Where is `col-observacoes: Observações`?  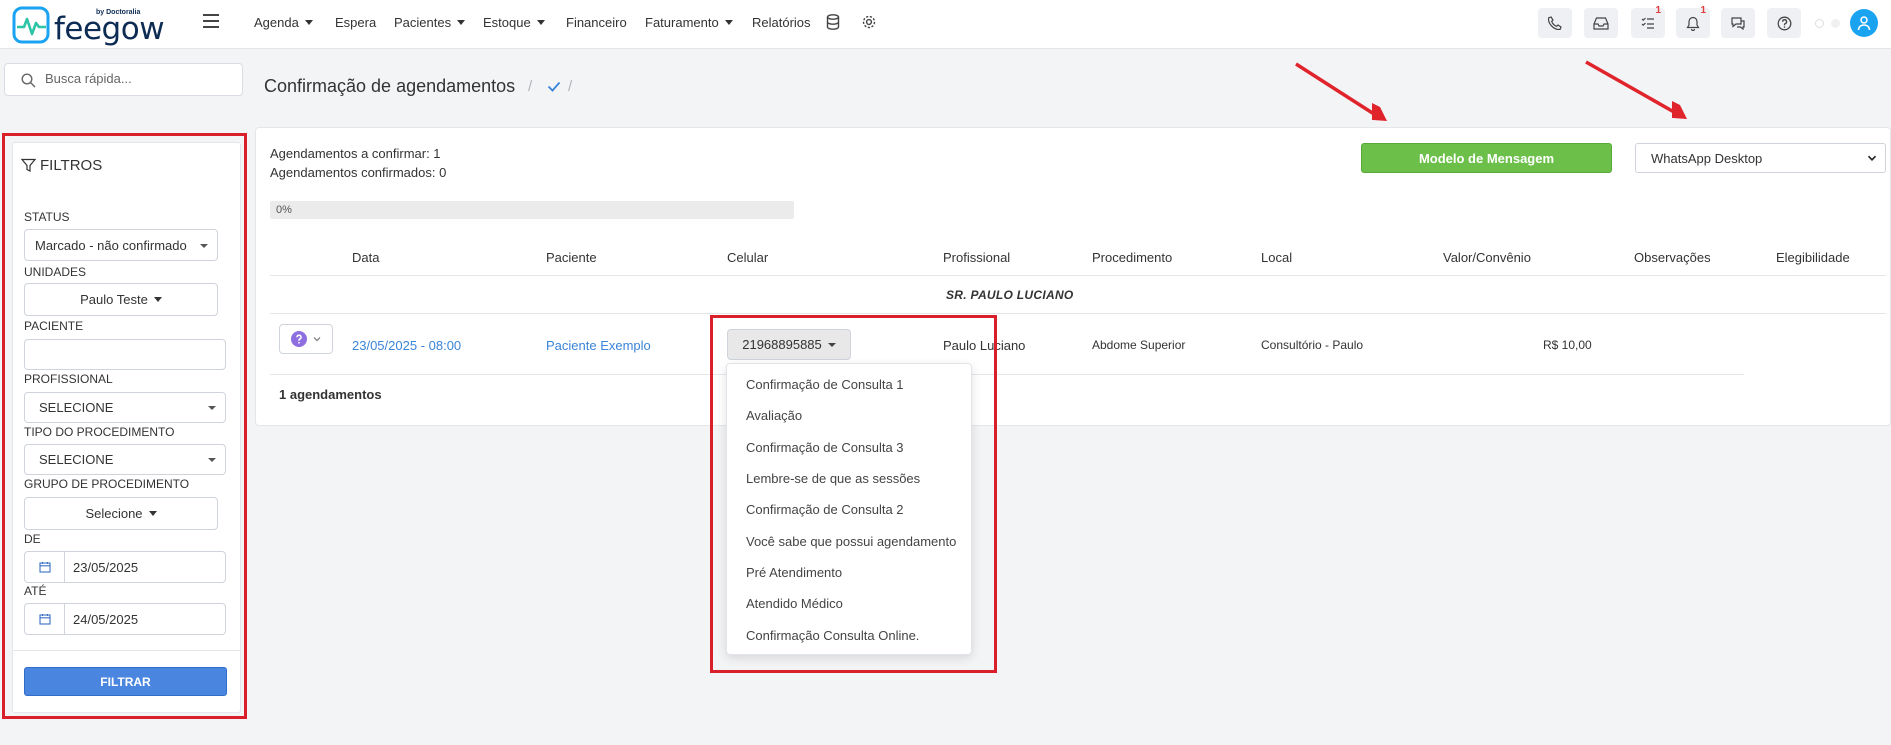 col-observacoes: Observações is located at coordinates (1672, 257).